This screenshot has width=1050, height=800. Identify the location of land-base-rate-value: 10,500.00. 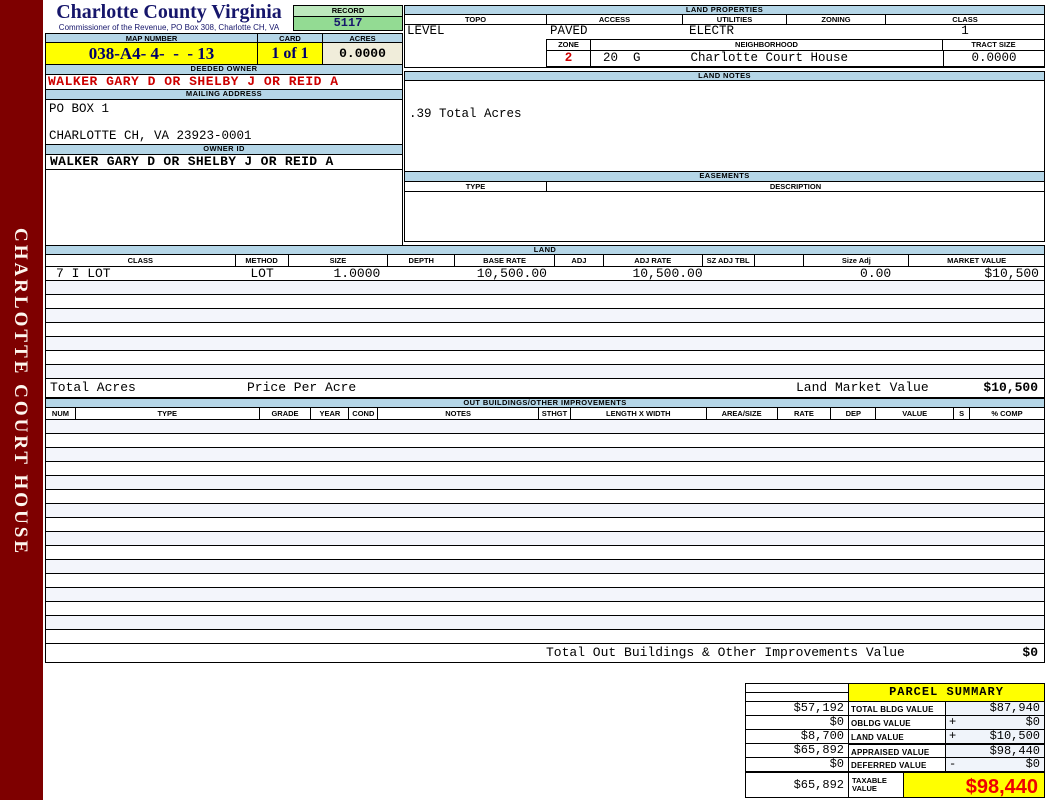
(511, 273).